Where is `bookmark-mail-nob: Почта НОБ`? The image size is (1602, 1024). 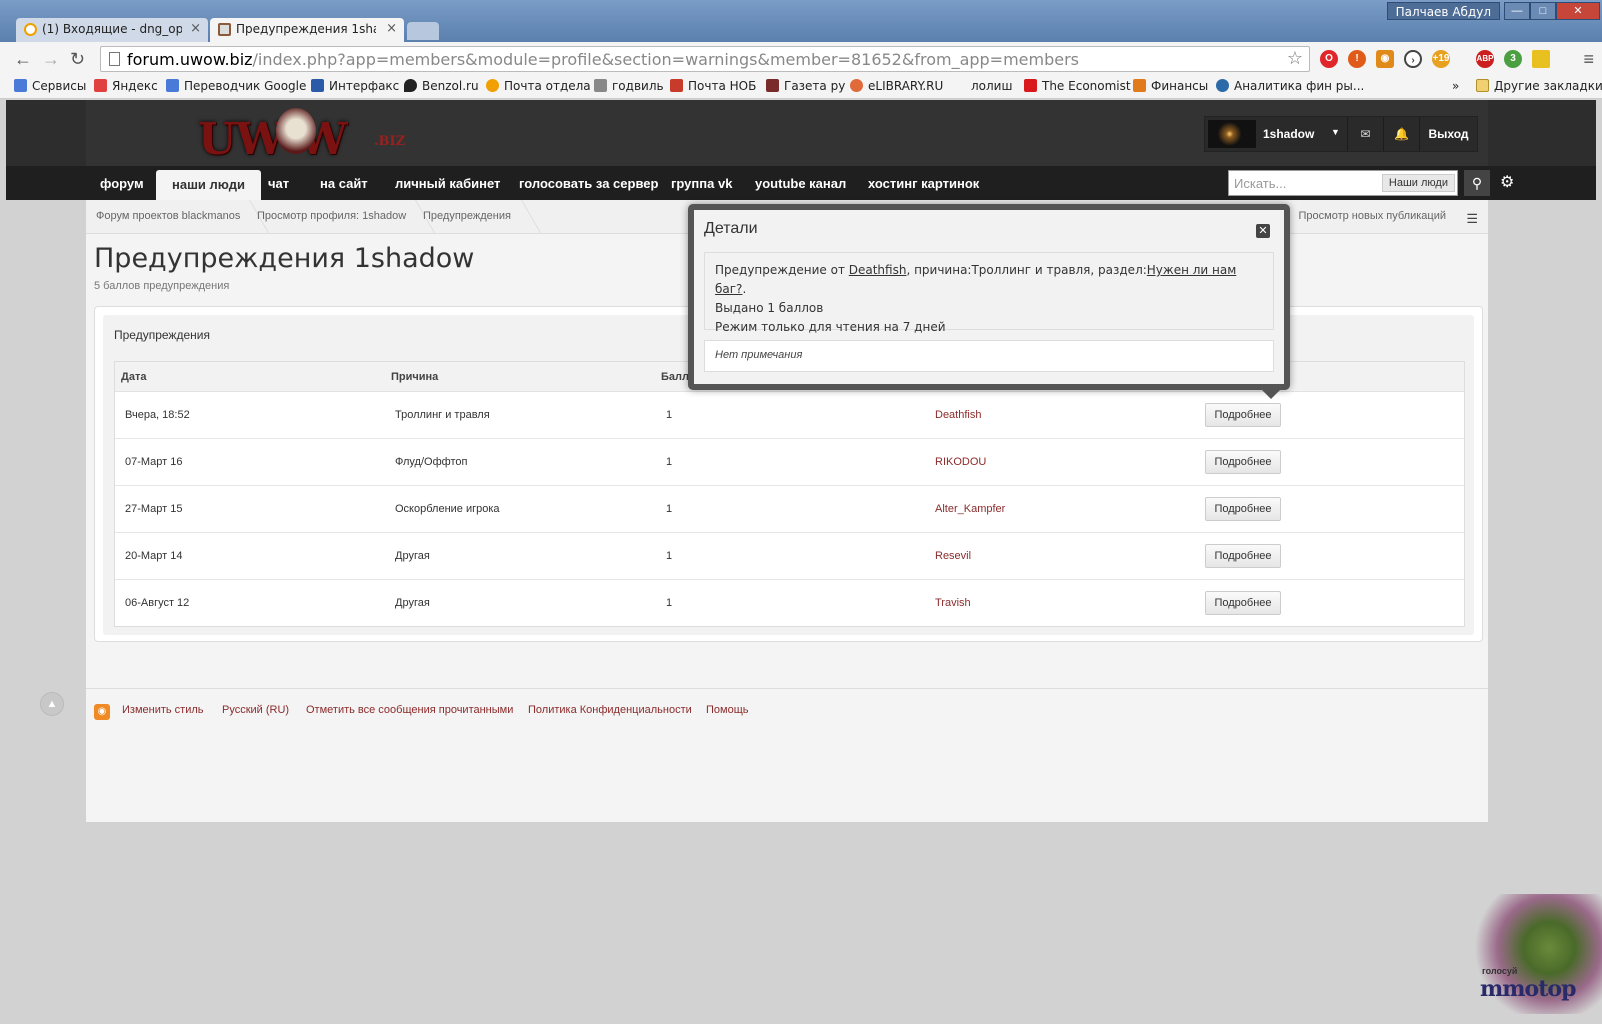
bookmark-mail-nob: Почта НОБ is located at coordinates (713, 86).